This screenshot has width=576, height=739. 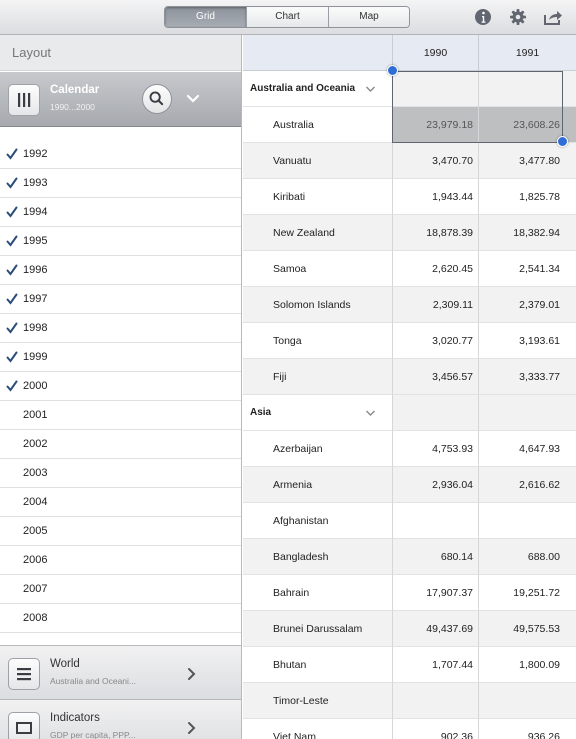 I want to click on table-row: Bangladesh 680.14 688.00, so click(x=409, y=557).